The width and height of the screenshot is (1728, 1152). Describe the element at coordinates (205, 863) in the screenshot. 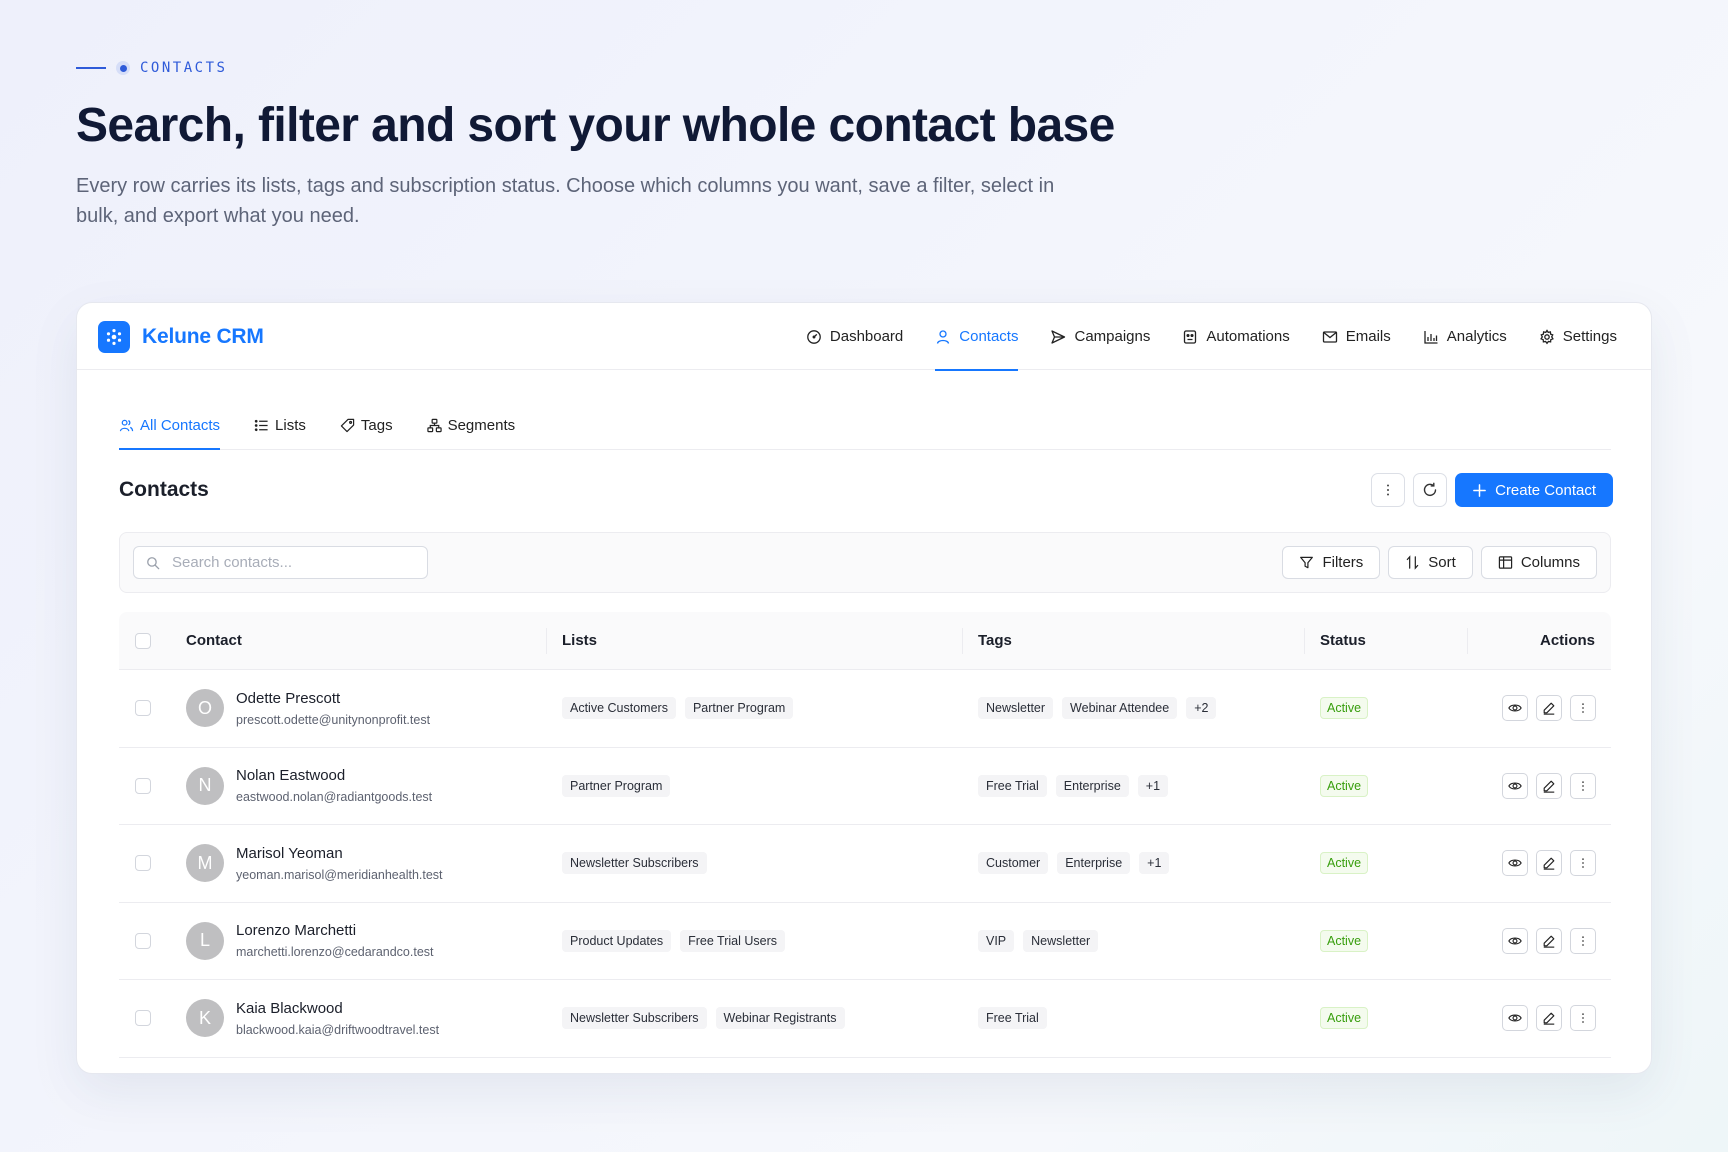

I see `avatar: M` at that location.